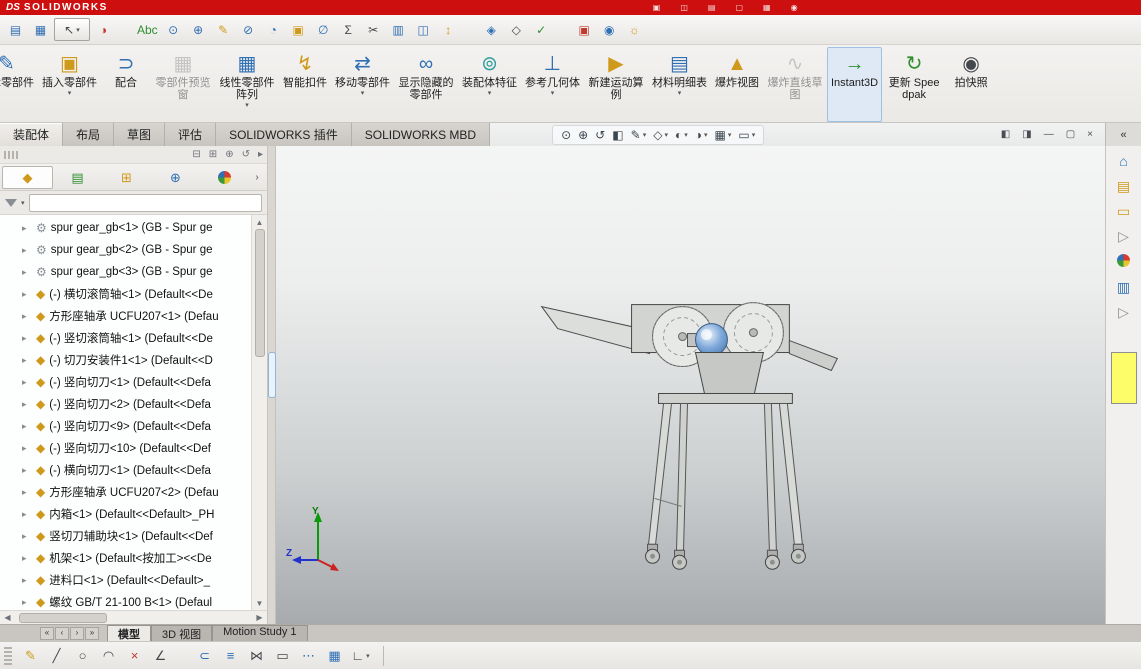 The width and height of the screenshot is (1141, 669). What do you see at coordinates (134, 655) in the screenshot?
I see `trim-entities-button: × ▾` at bounding box center [134, 655].